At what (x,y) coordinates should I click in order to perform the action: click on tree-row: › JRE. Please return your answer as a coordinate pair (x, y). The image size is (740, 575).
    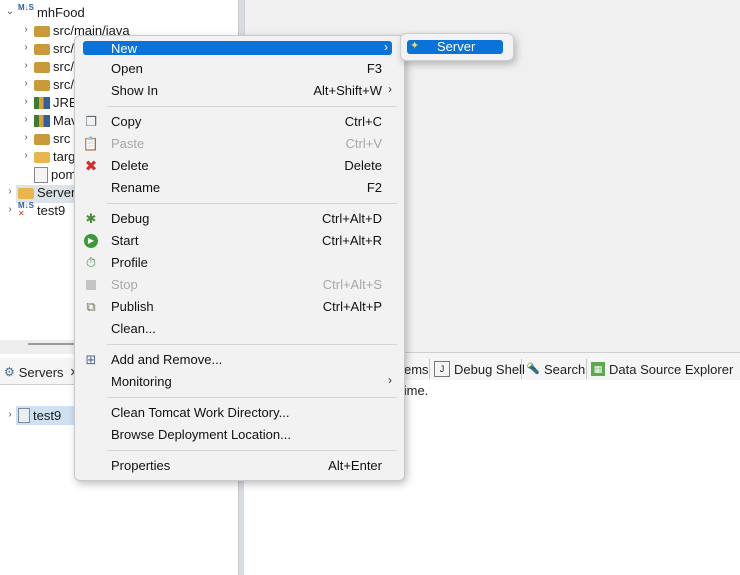
    Looking at the image, I should click on (48, 102).